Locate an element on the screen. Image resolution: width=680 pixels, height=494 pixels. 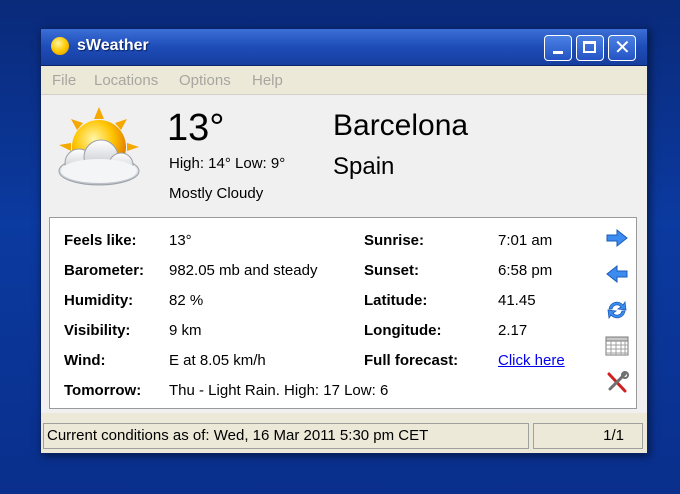
menu-help: Help is located at coordinates (267, 80).